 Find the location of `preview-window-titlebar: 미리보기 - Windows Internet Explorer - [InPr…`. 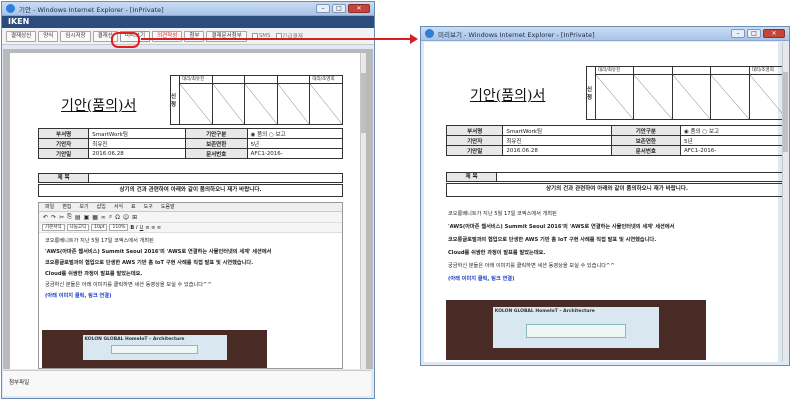

preview-window-titlebar: 미리보기 - Windows Internet Explorer - [InPr… is located at coordinates (605, 34).